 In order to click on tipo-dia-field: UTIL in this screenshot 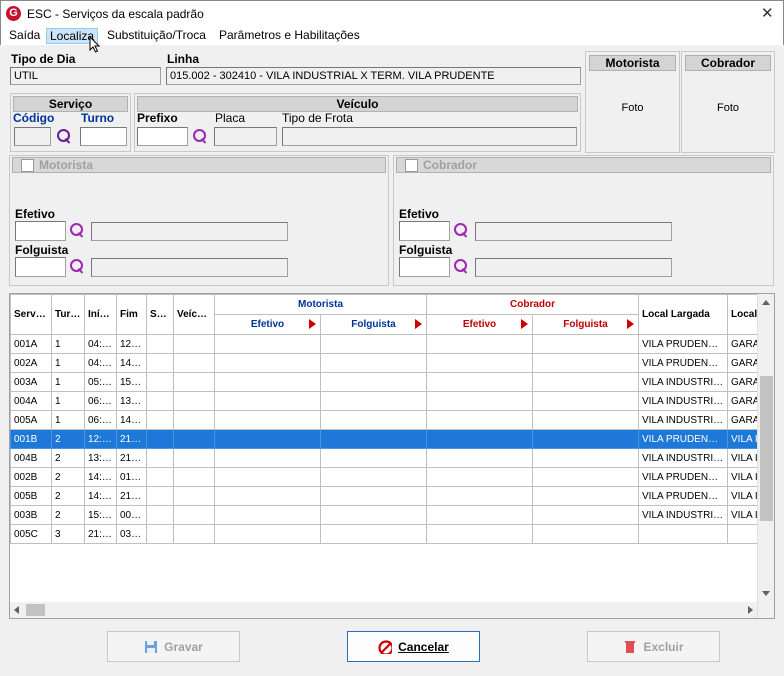, I will do `click(85, 76)`.